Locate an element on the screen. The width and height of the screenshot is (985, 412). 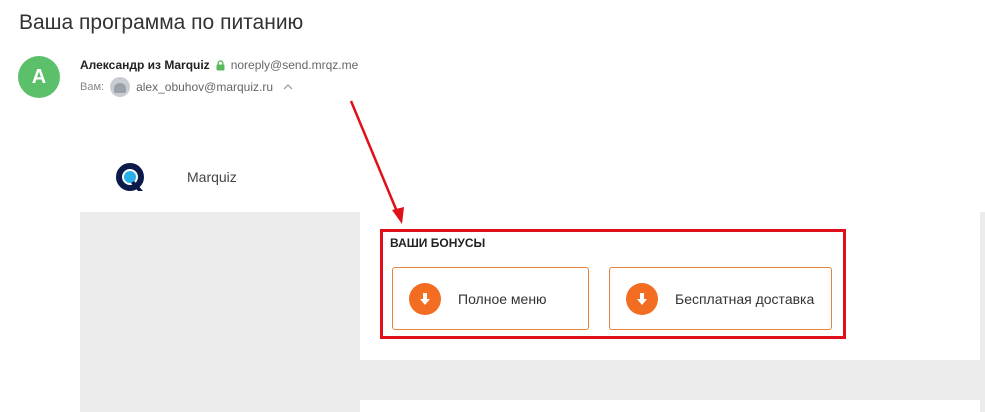
email-subject: Ваша программа по питанию is located at coordinates (161, 22).